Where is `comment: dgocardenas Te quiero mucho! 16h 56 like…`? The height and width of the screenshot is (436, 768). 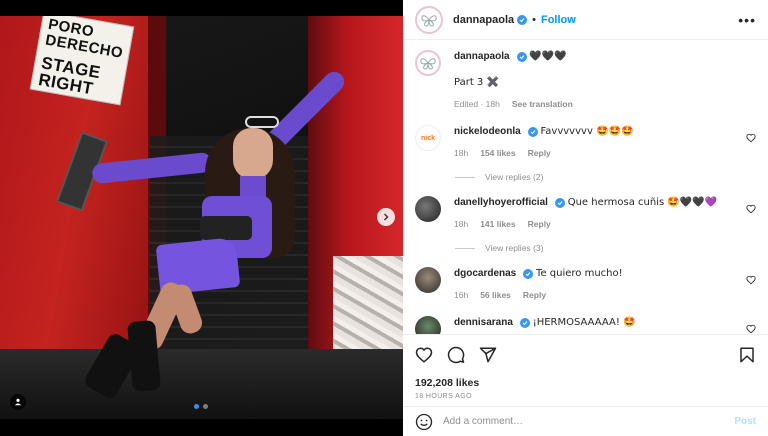 comment: dgocardenas Te quiero mucho! 16h 56 like… is located at coordinates (585, 284).